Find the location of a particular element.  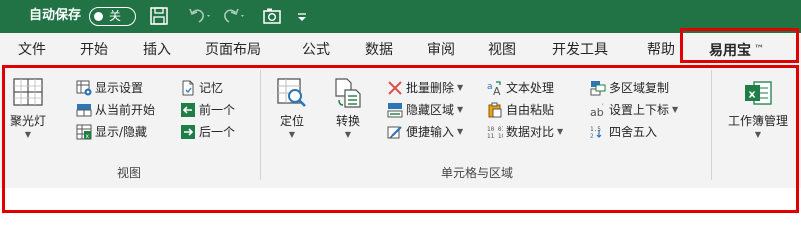

customize-qat-icon is located at coordinates (302, 16).